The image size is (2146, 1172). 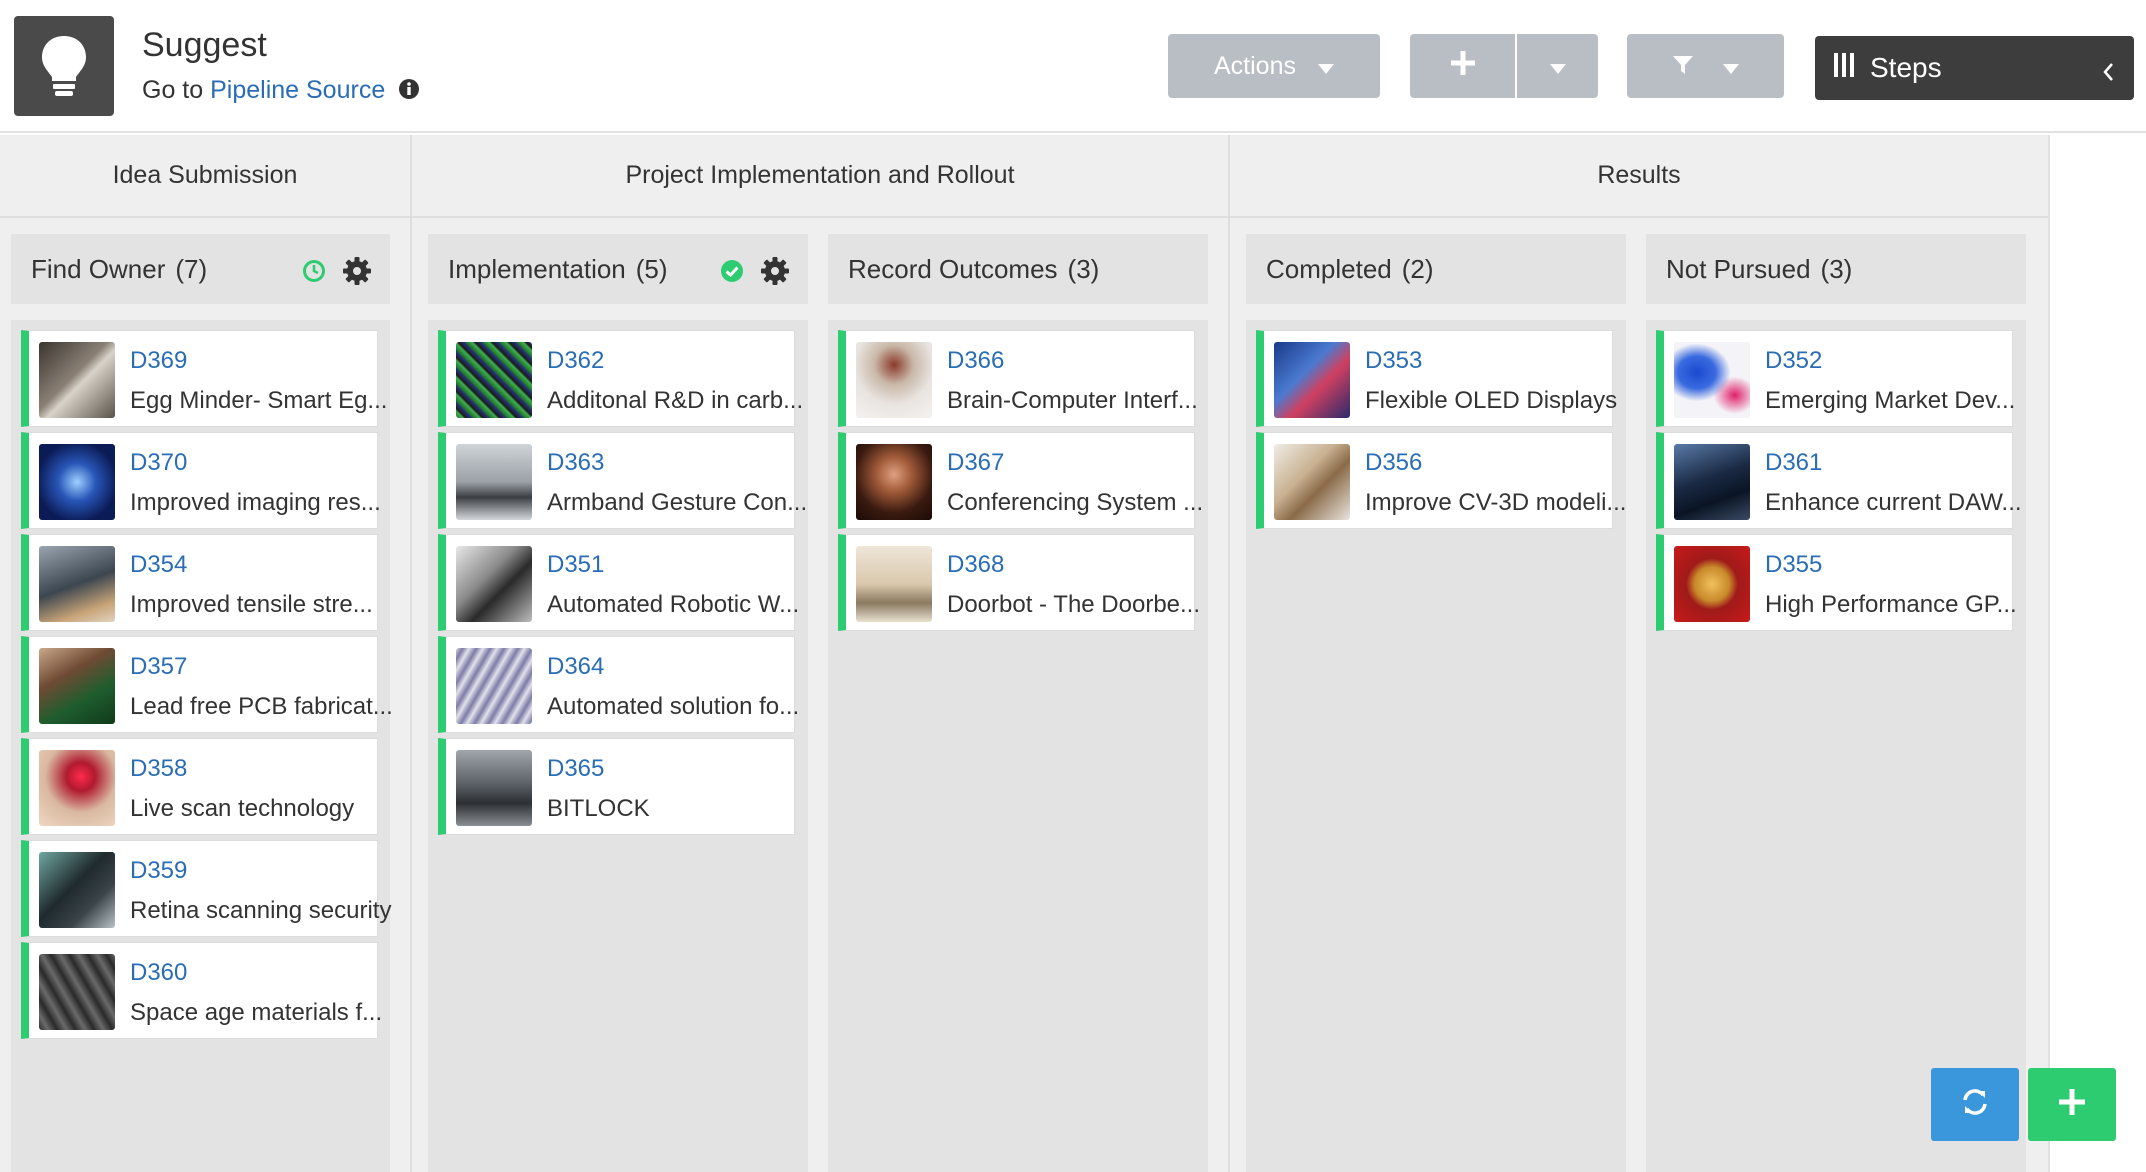 What do you see at coordinates (1229, 653) in the screenshot?
I see `group-divider` at bounding box center [1229, 653].